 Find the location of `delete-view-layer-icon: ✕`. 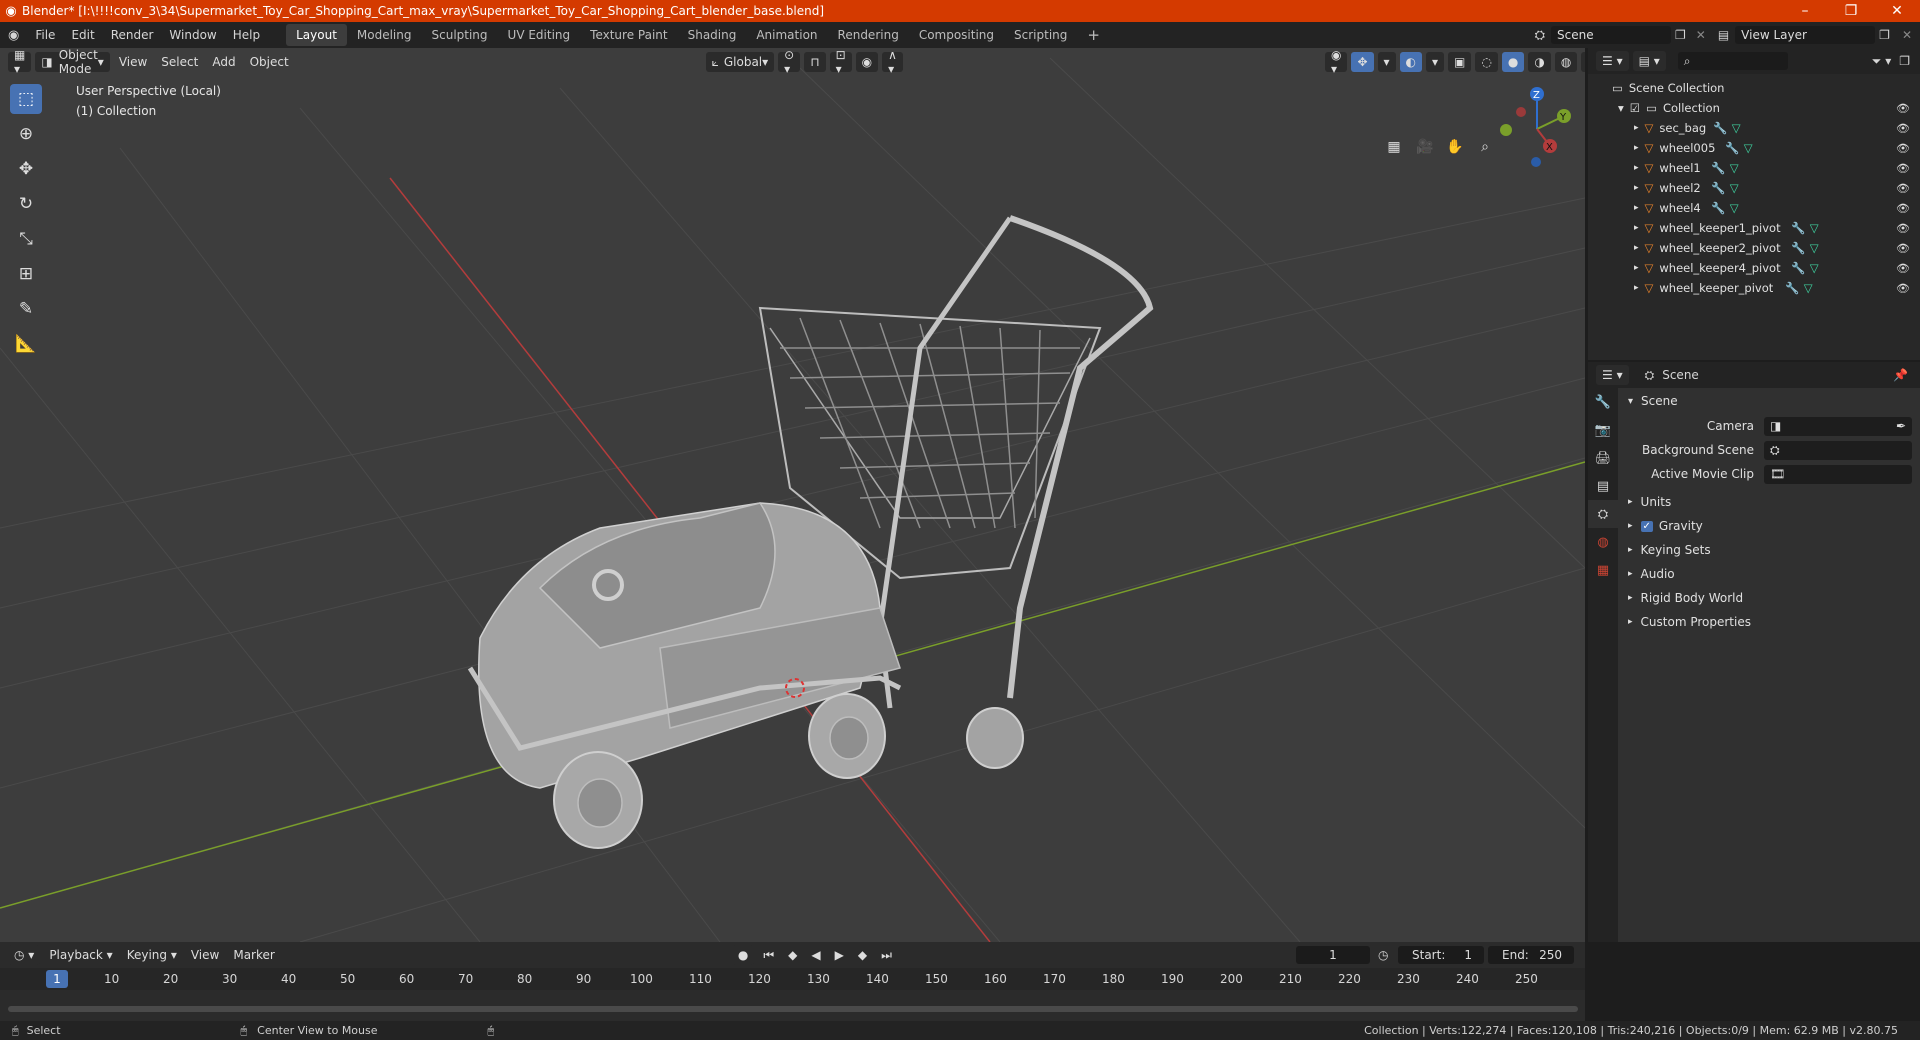

delete-view-layer-icon: ✕ is located at coordinates (1907, 35).